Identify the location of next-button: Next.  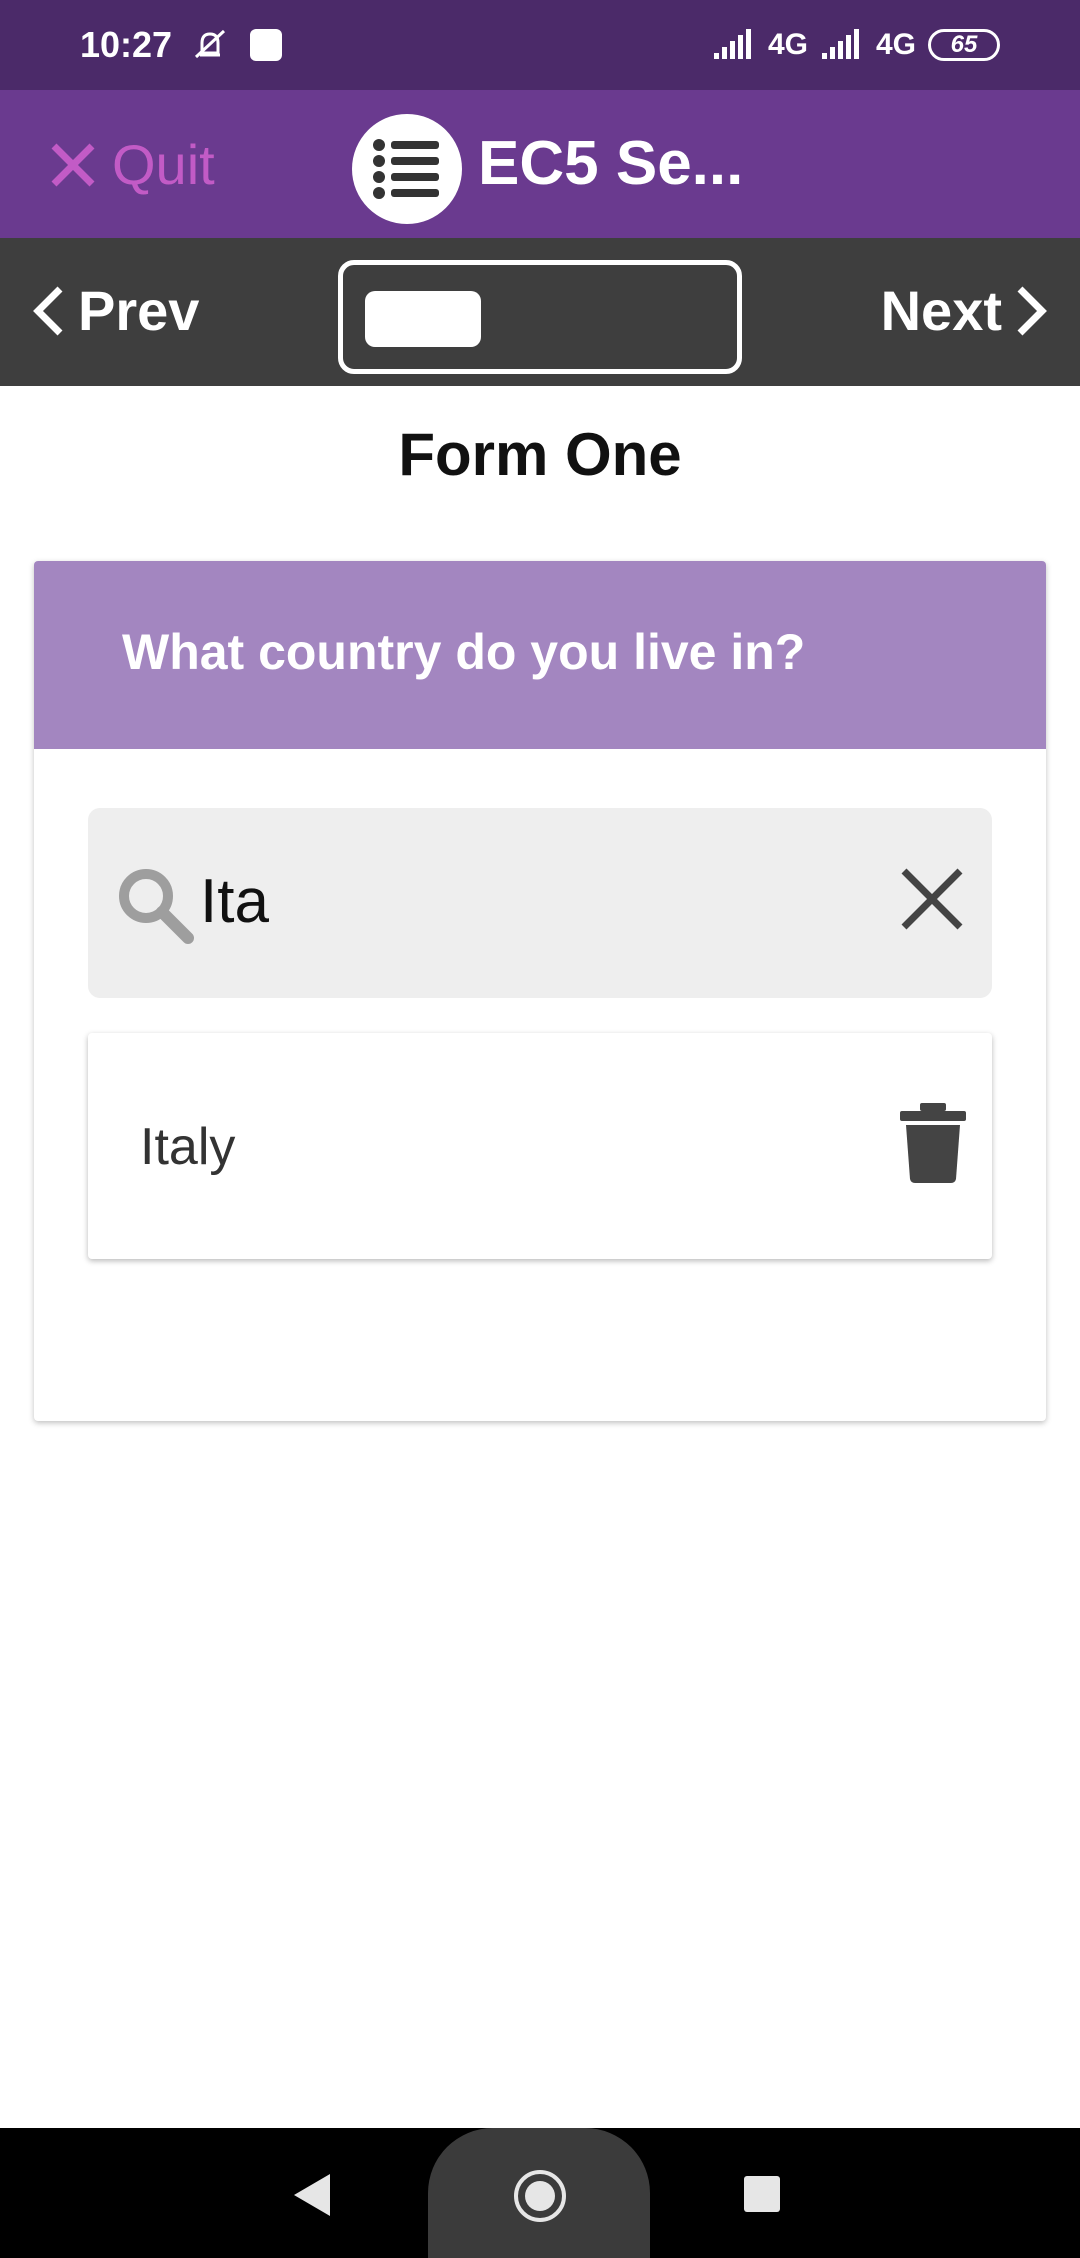
(965, 310).